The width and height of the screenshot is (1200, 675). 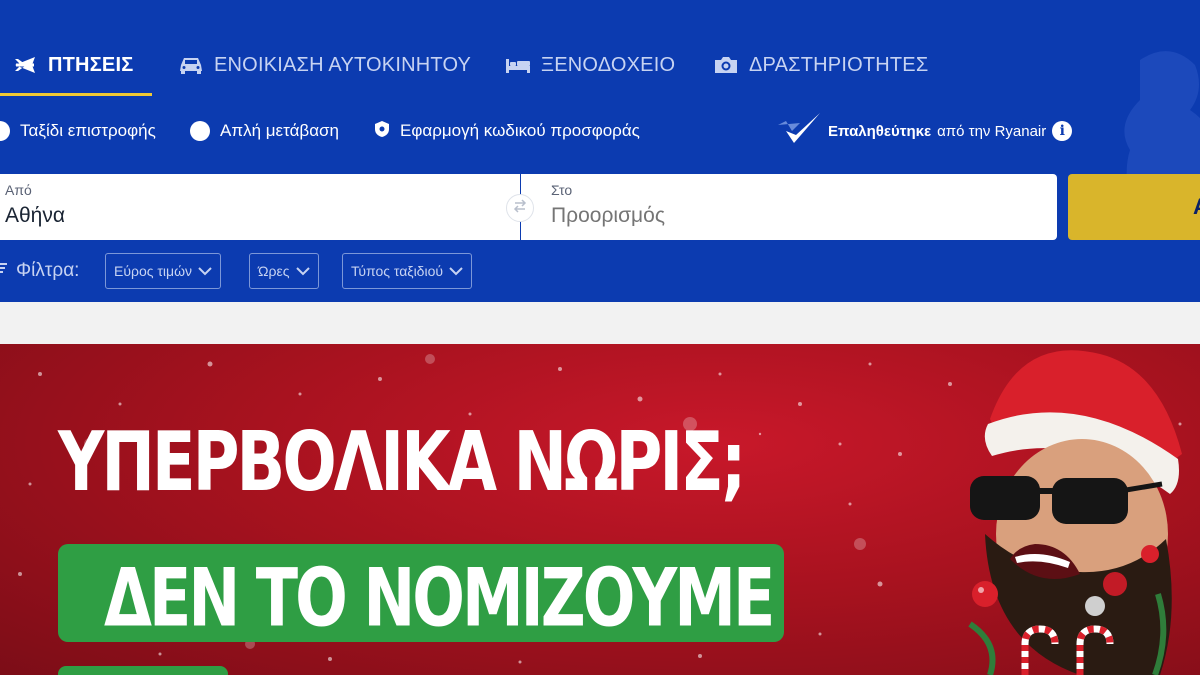 What do you see at coordinates (880, 131) in the screenshot?
I see `verified-bold-text: Επαληθεύτηκε` at bounding box center [880, 131].